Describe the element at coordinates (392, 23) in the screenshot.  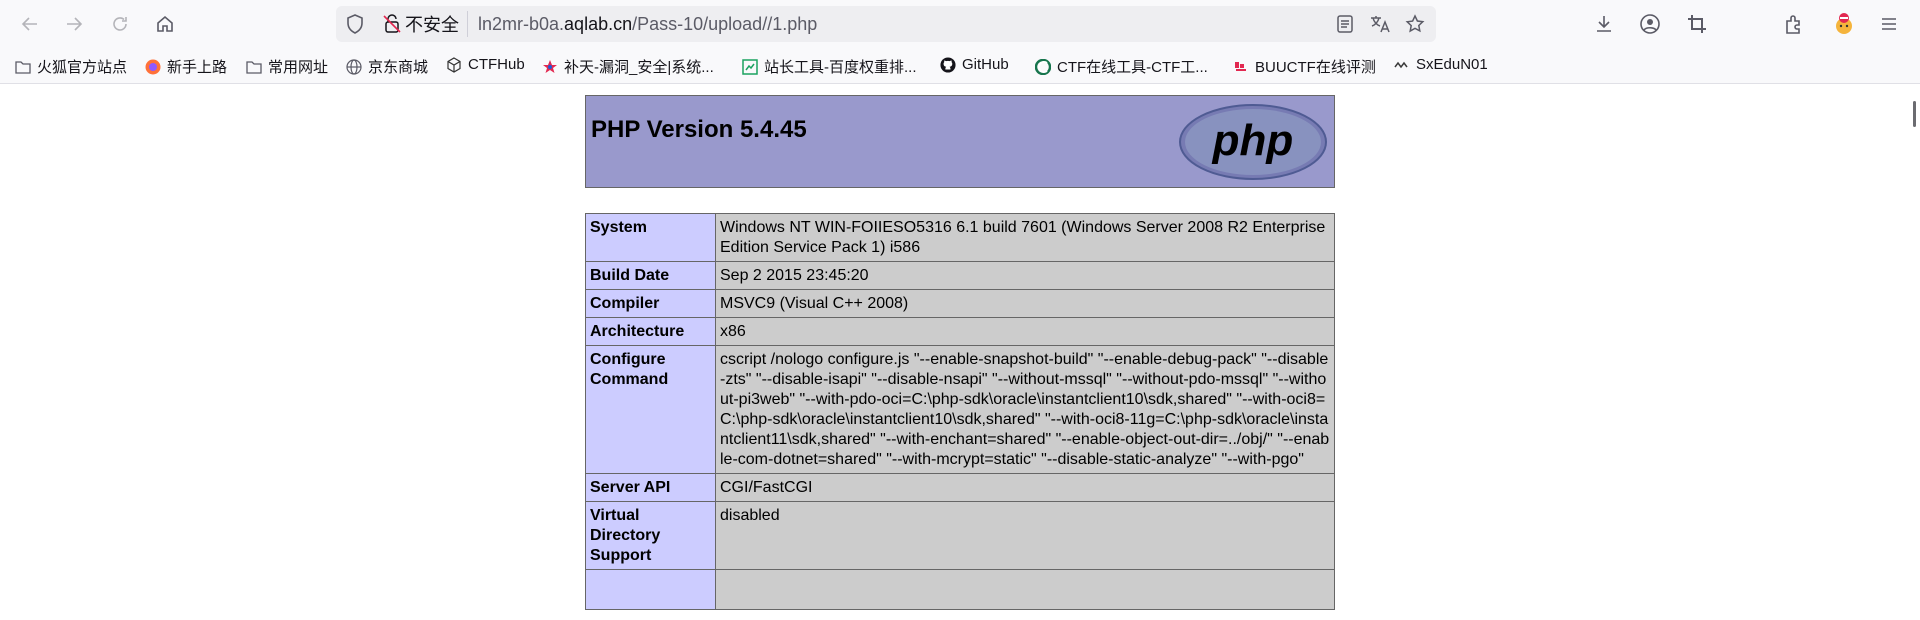
I see `insecure-lock-icon` at that location.